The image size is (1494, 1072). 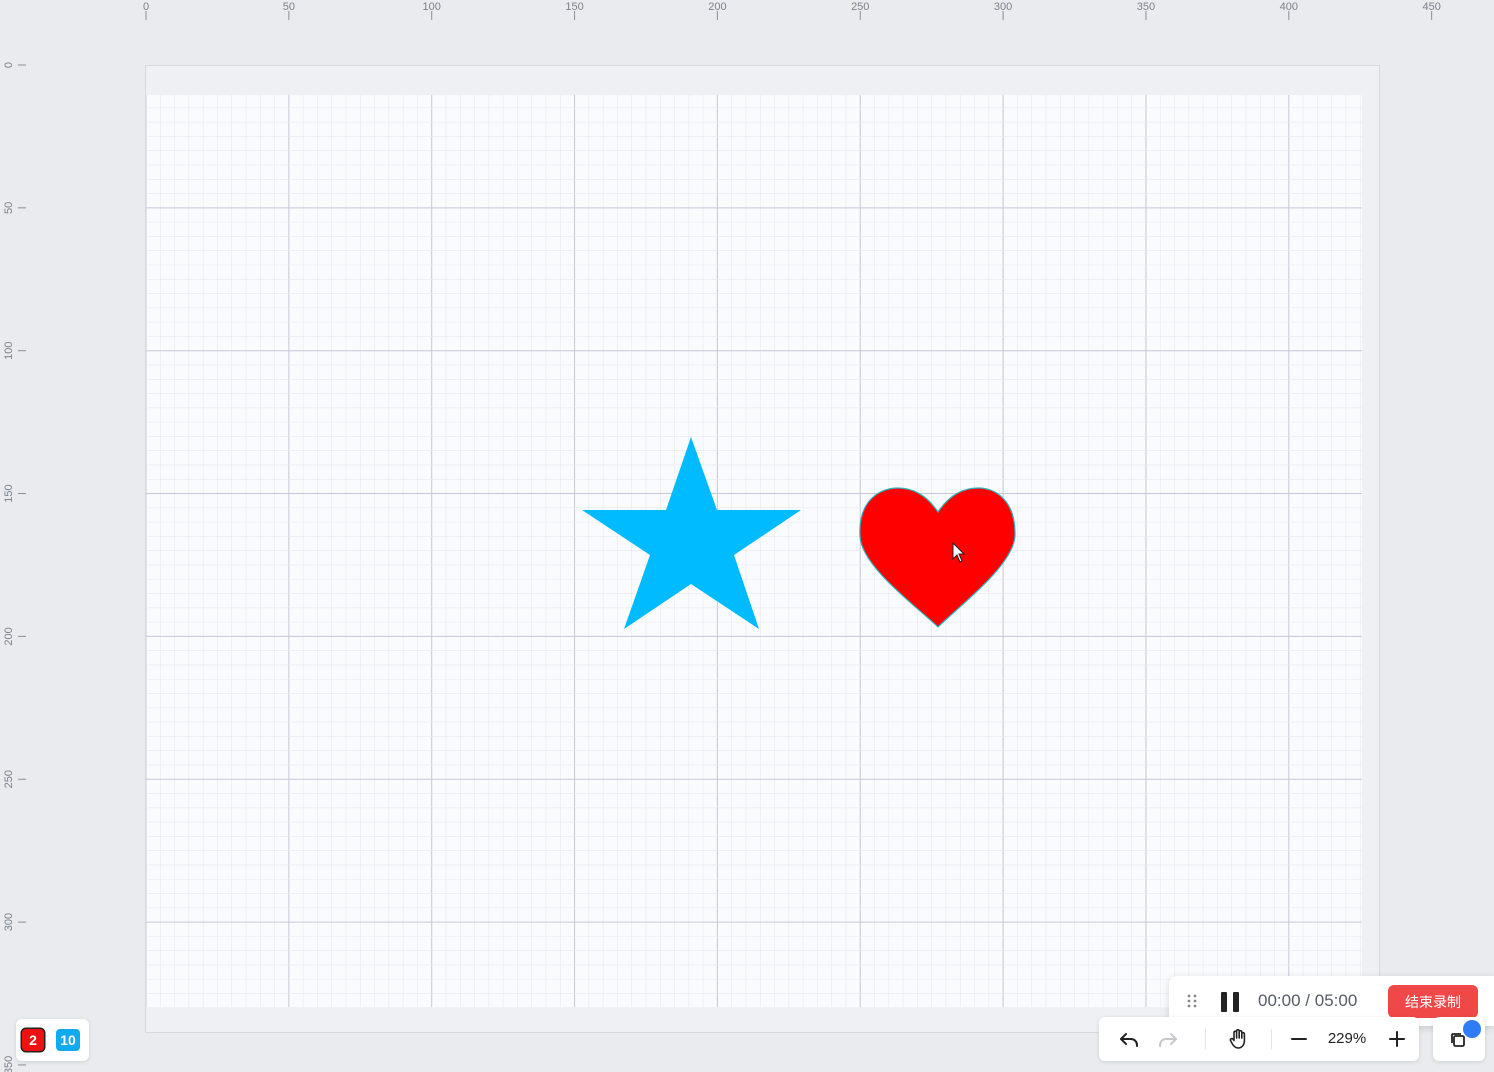 I want to click on red-count-badge: 2, so click(x=33, y=1040).